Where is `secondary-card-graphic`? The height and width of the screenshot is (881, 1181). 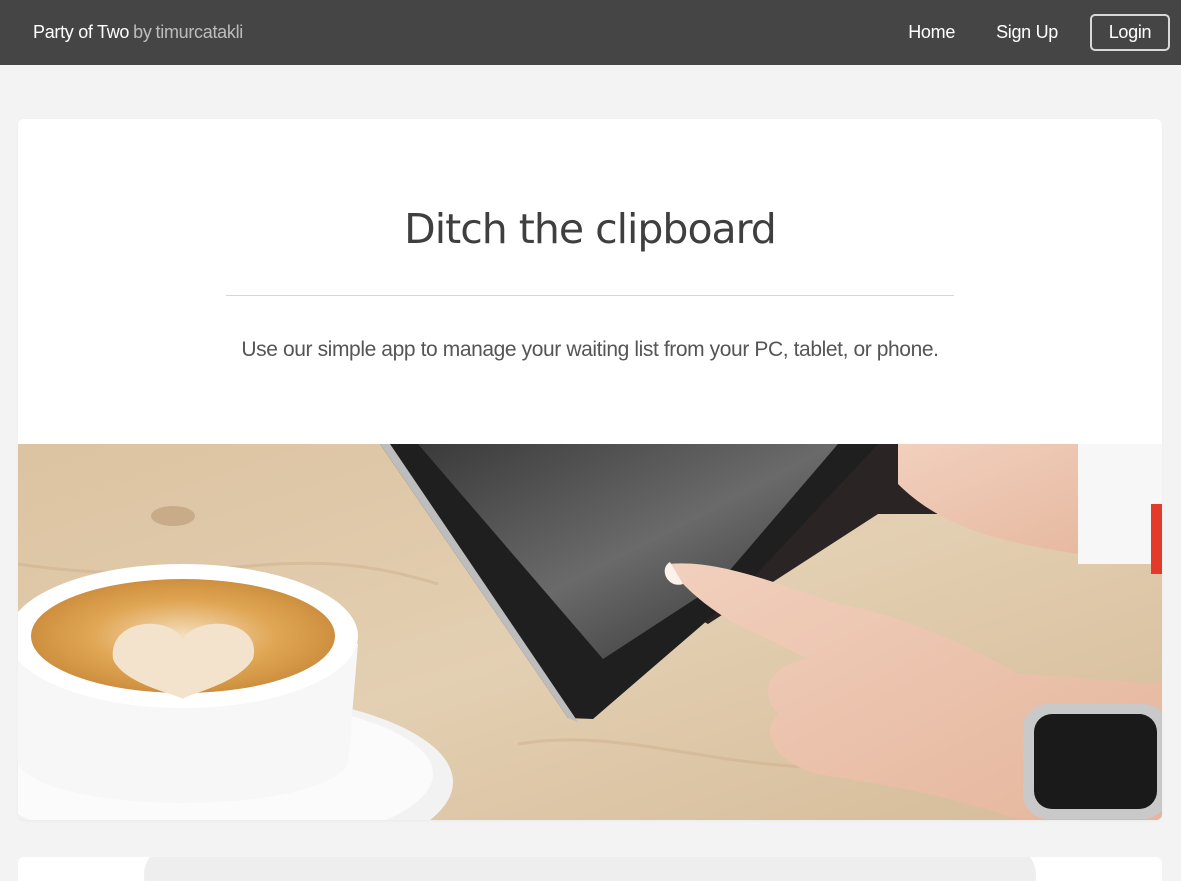
secondary-card-graphic is located at coordinates (590, 869).